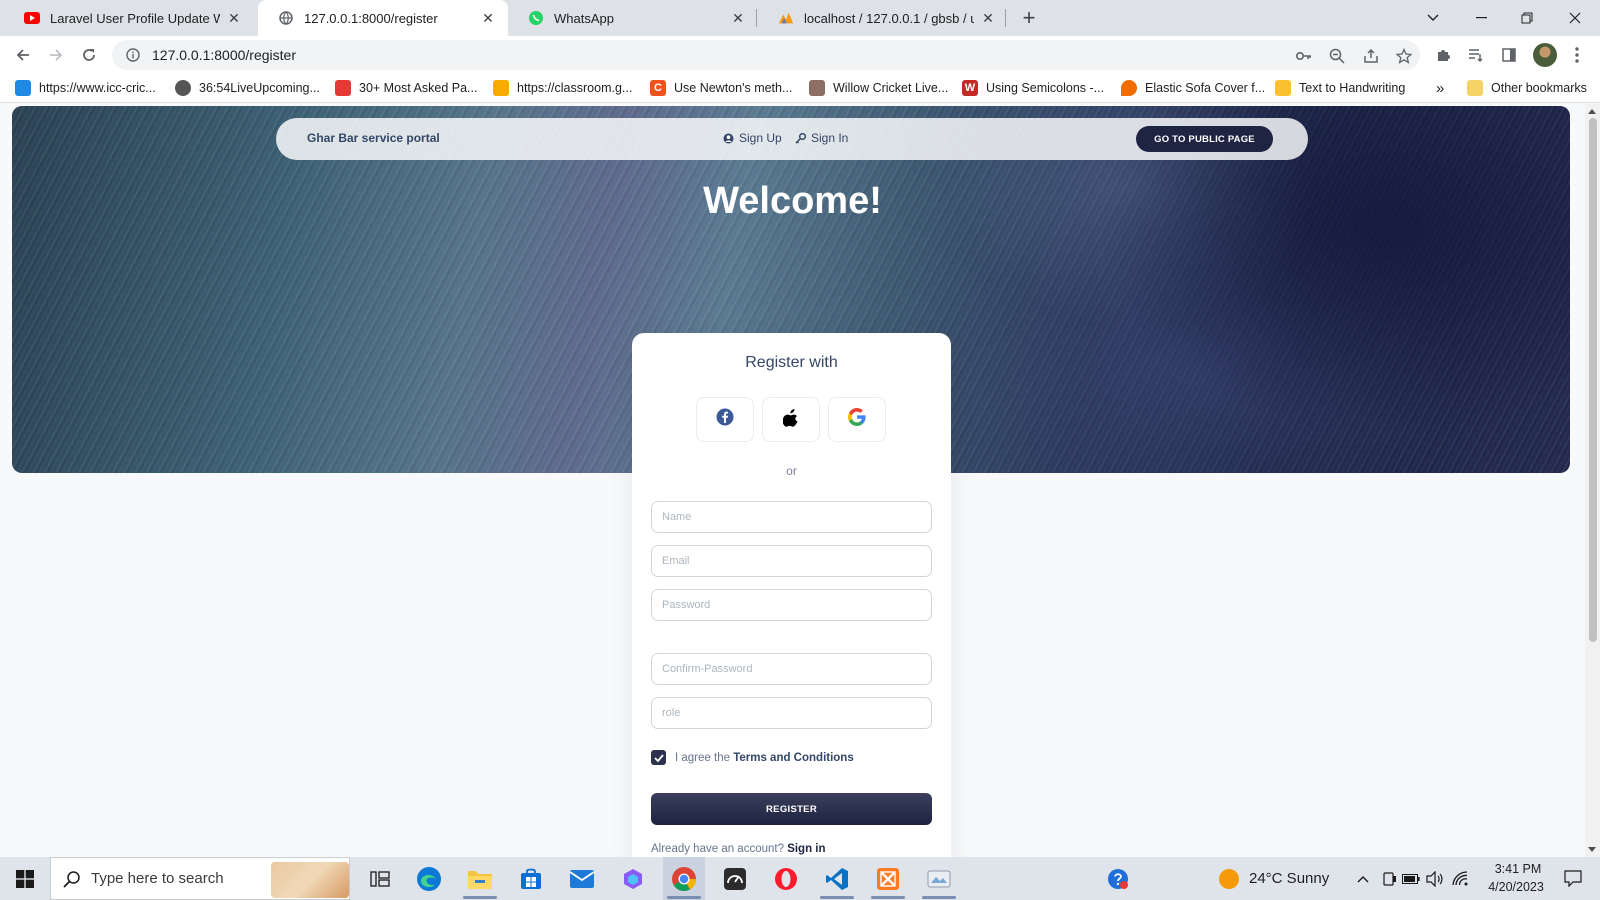  I want to click on notifications-icon, so click(1573, 878).